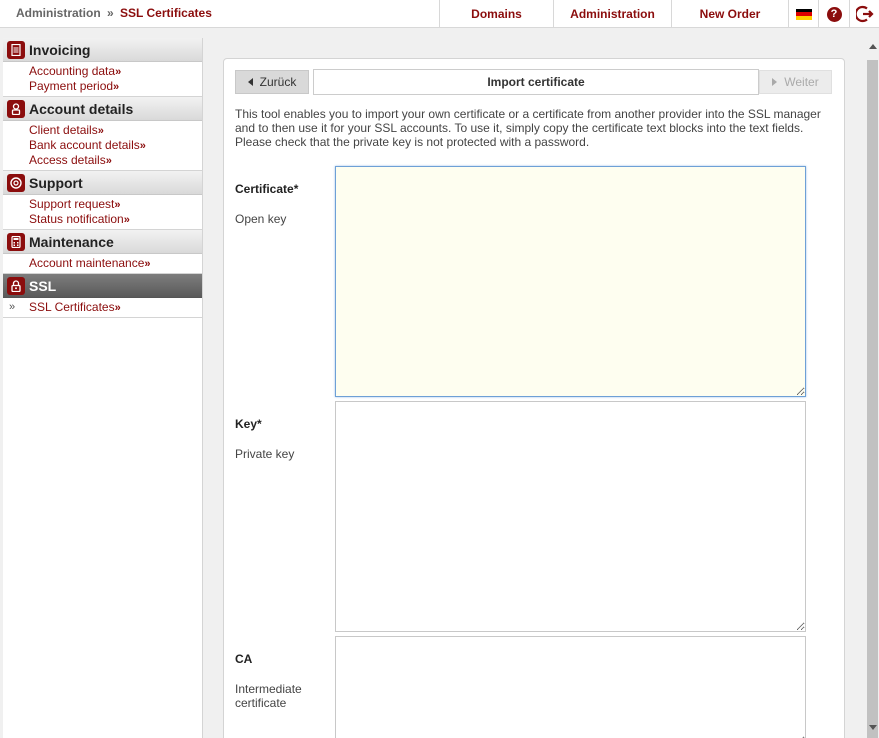 The image size is (879, 738). Describe the element at coordinates (873, 46) in the screenshot. I see `scroll-up-arrow-icon` at that location.